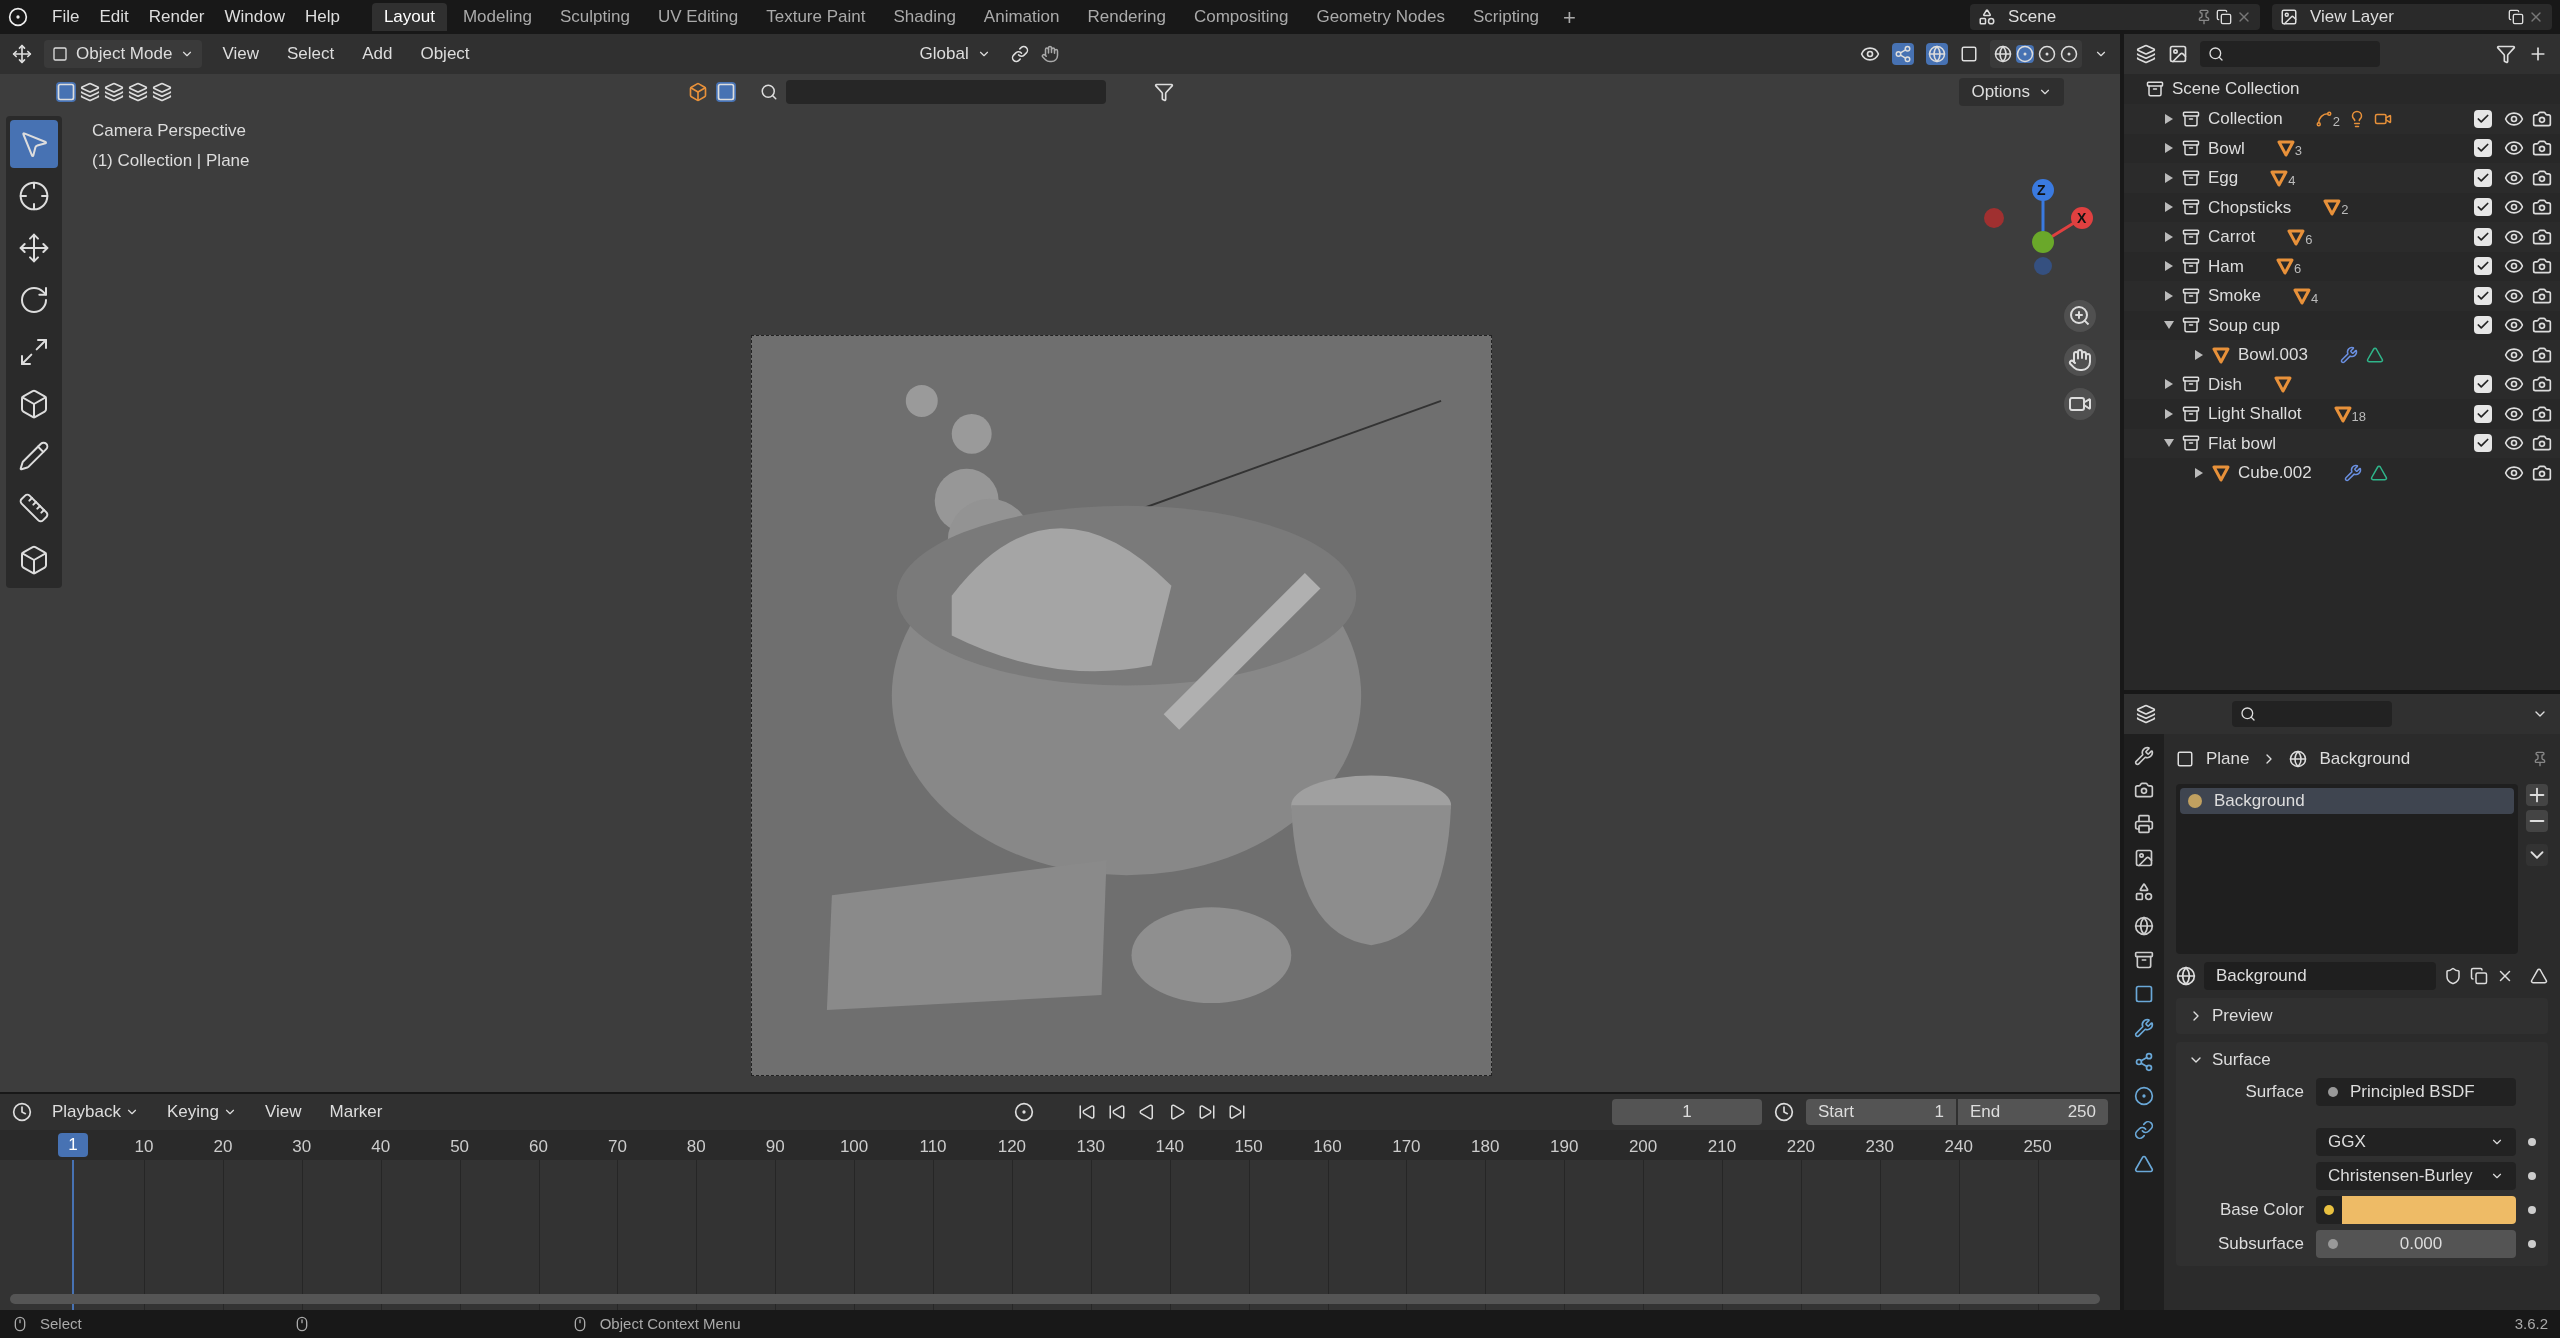 The height and width of the screenshot is (1338, 2560). Describe the element at coordinates (2144, 1096) in the screenshot. I see `orbit-icon` at that location.